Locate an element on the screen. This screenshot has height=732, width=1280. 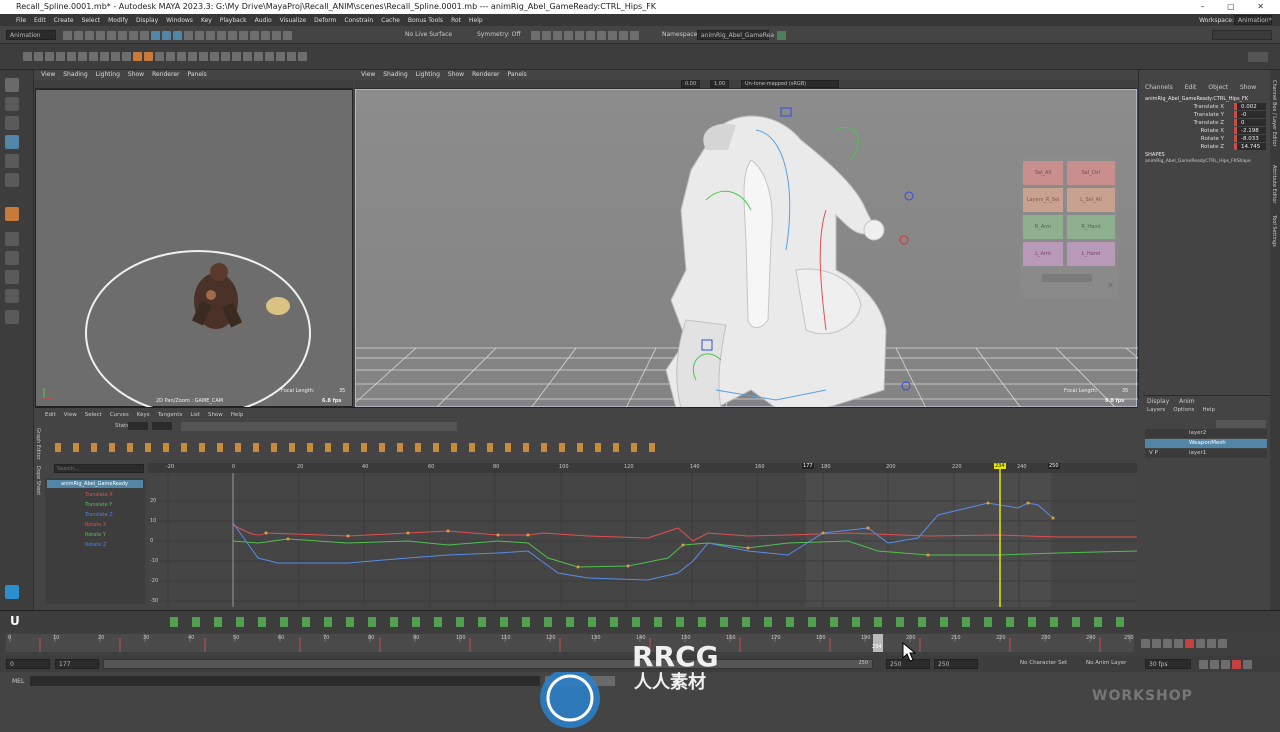
select-by-handle-icon is located at coordinates (155, 35).